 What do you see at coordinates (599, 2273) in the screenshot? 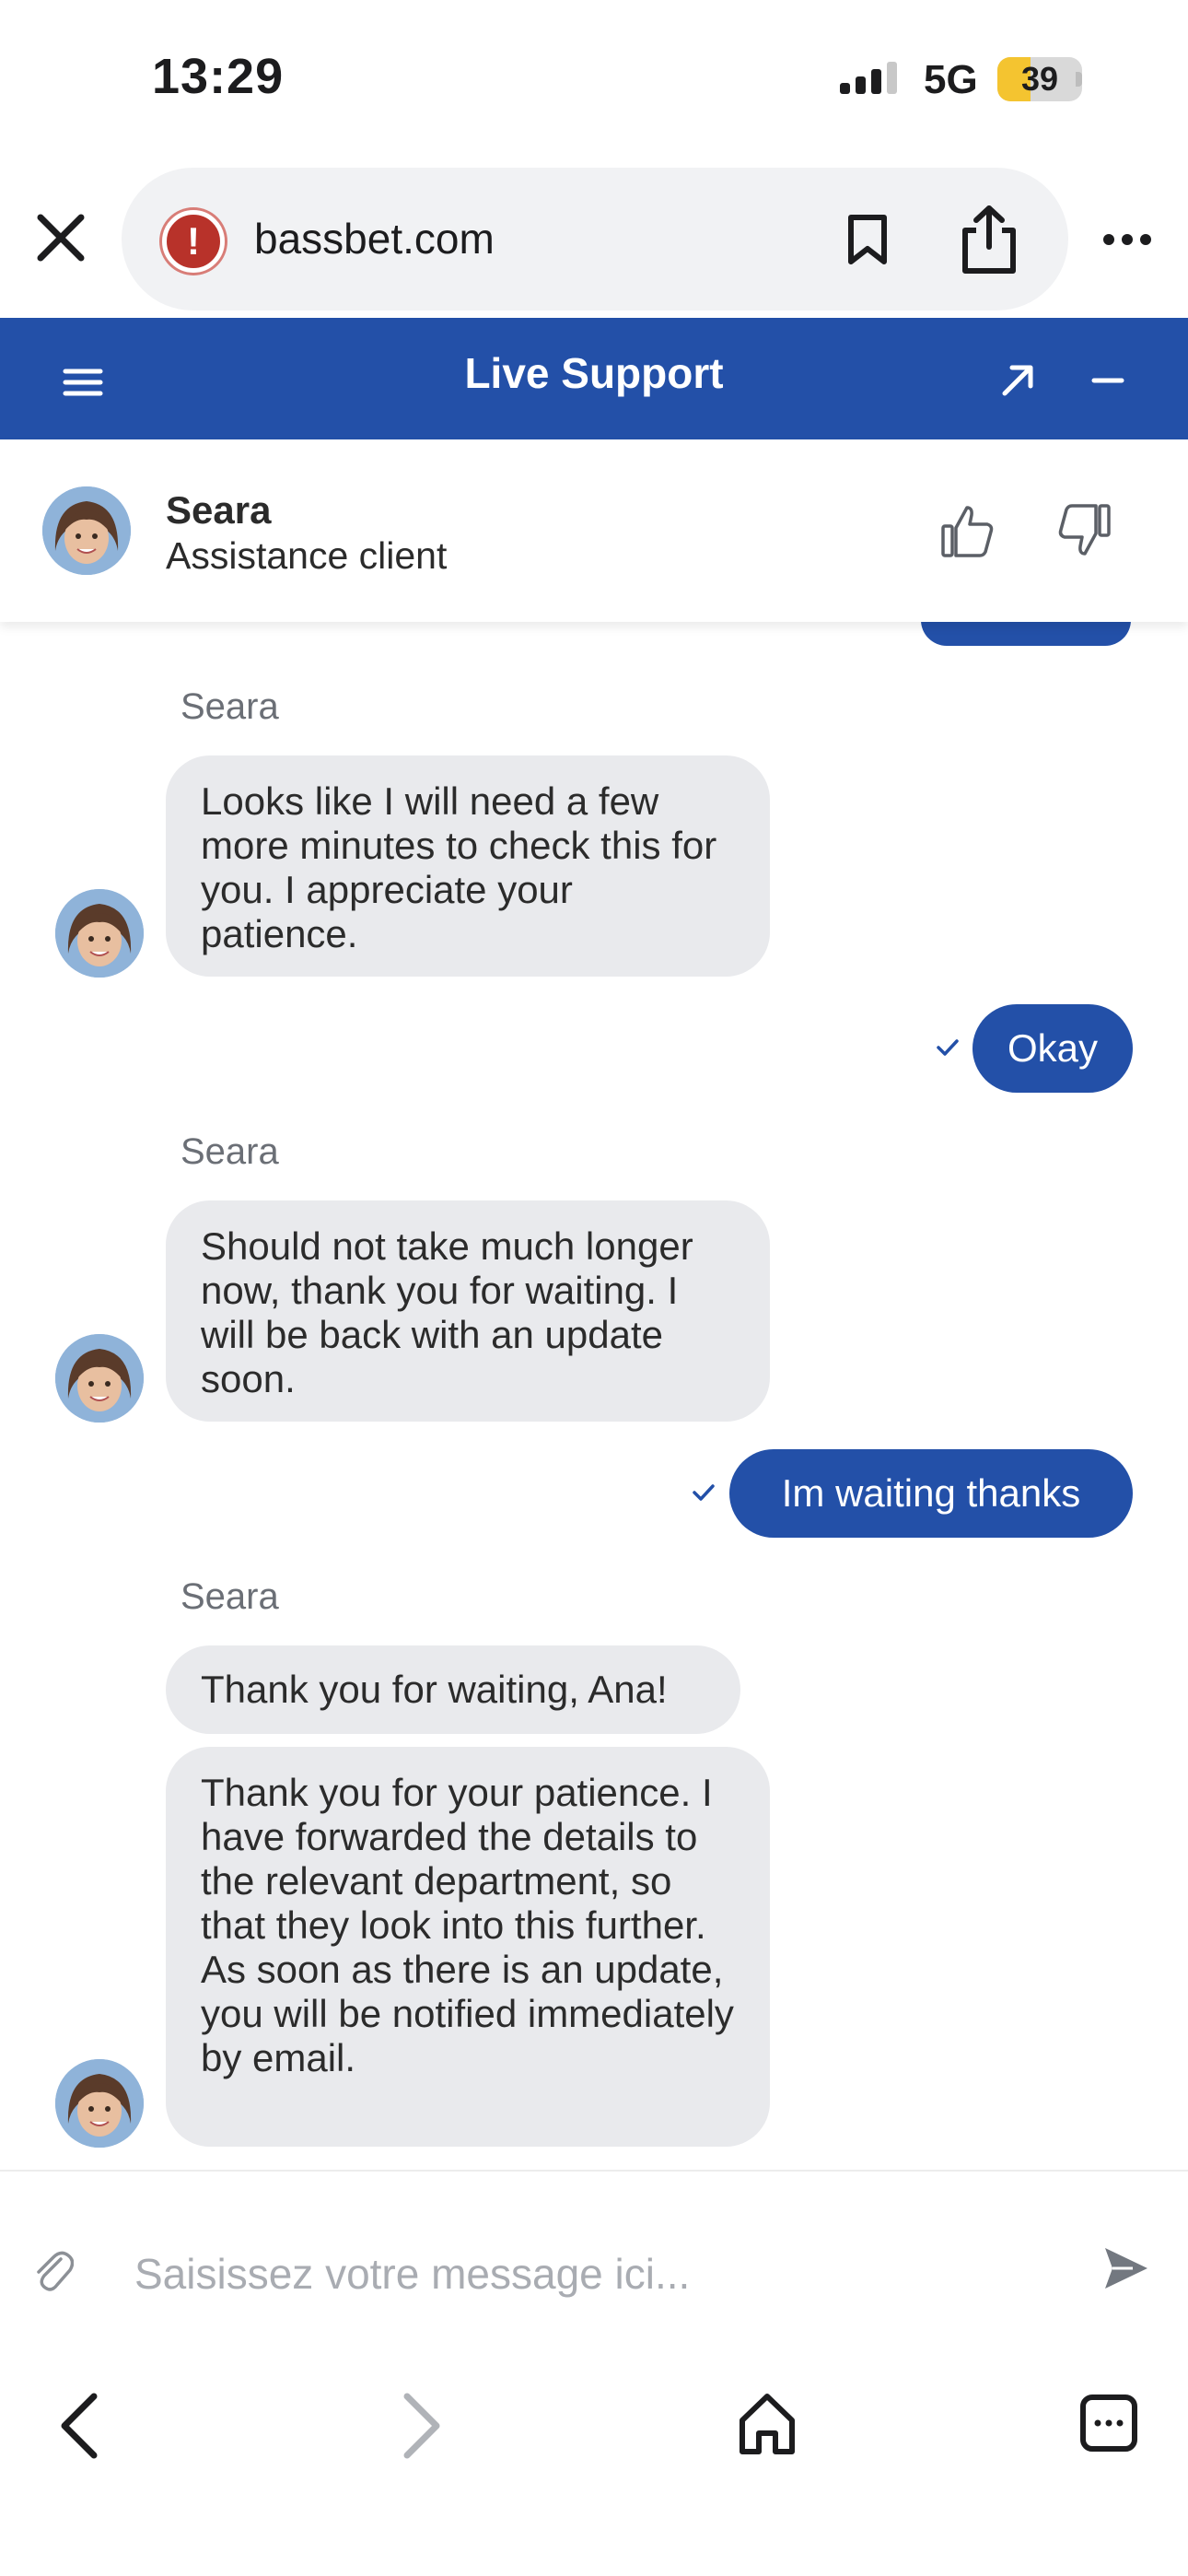
I see `message-input` at bounding box center [599, 2273].